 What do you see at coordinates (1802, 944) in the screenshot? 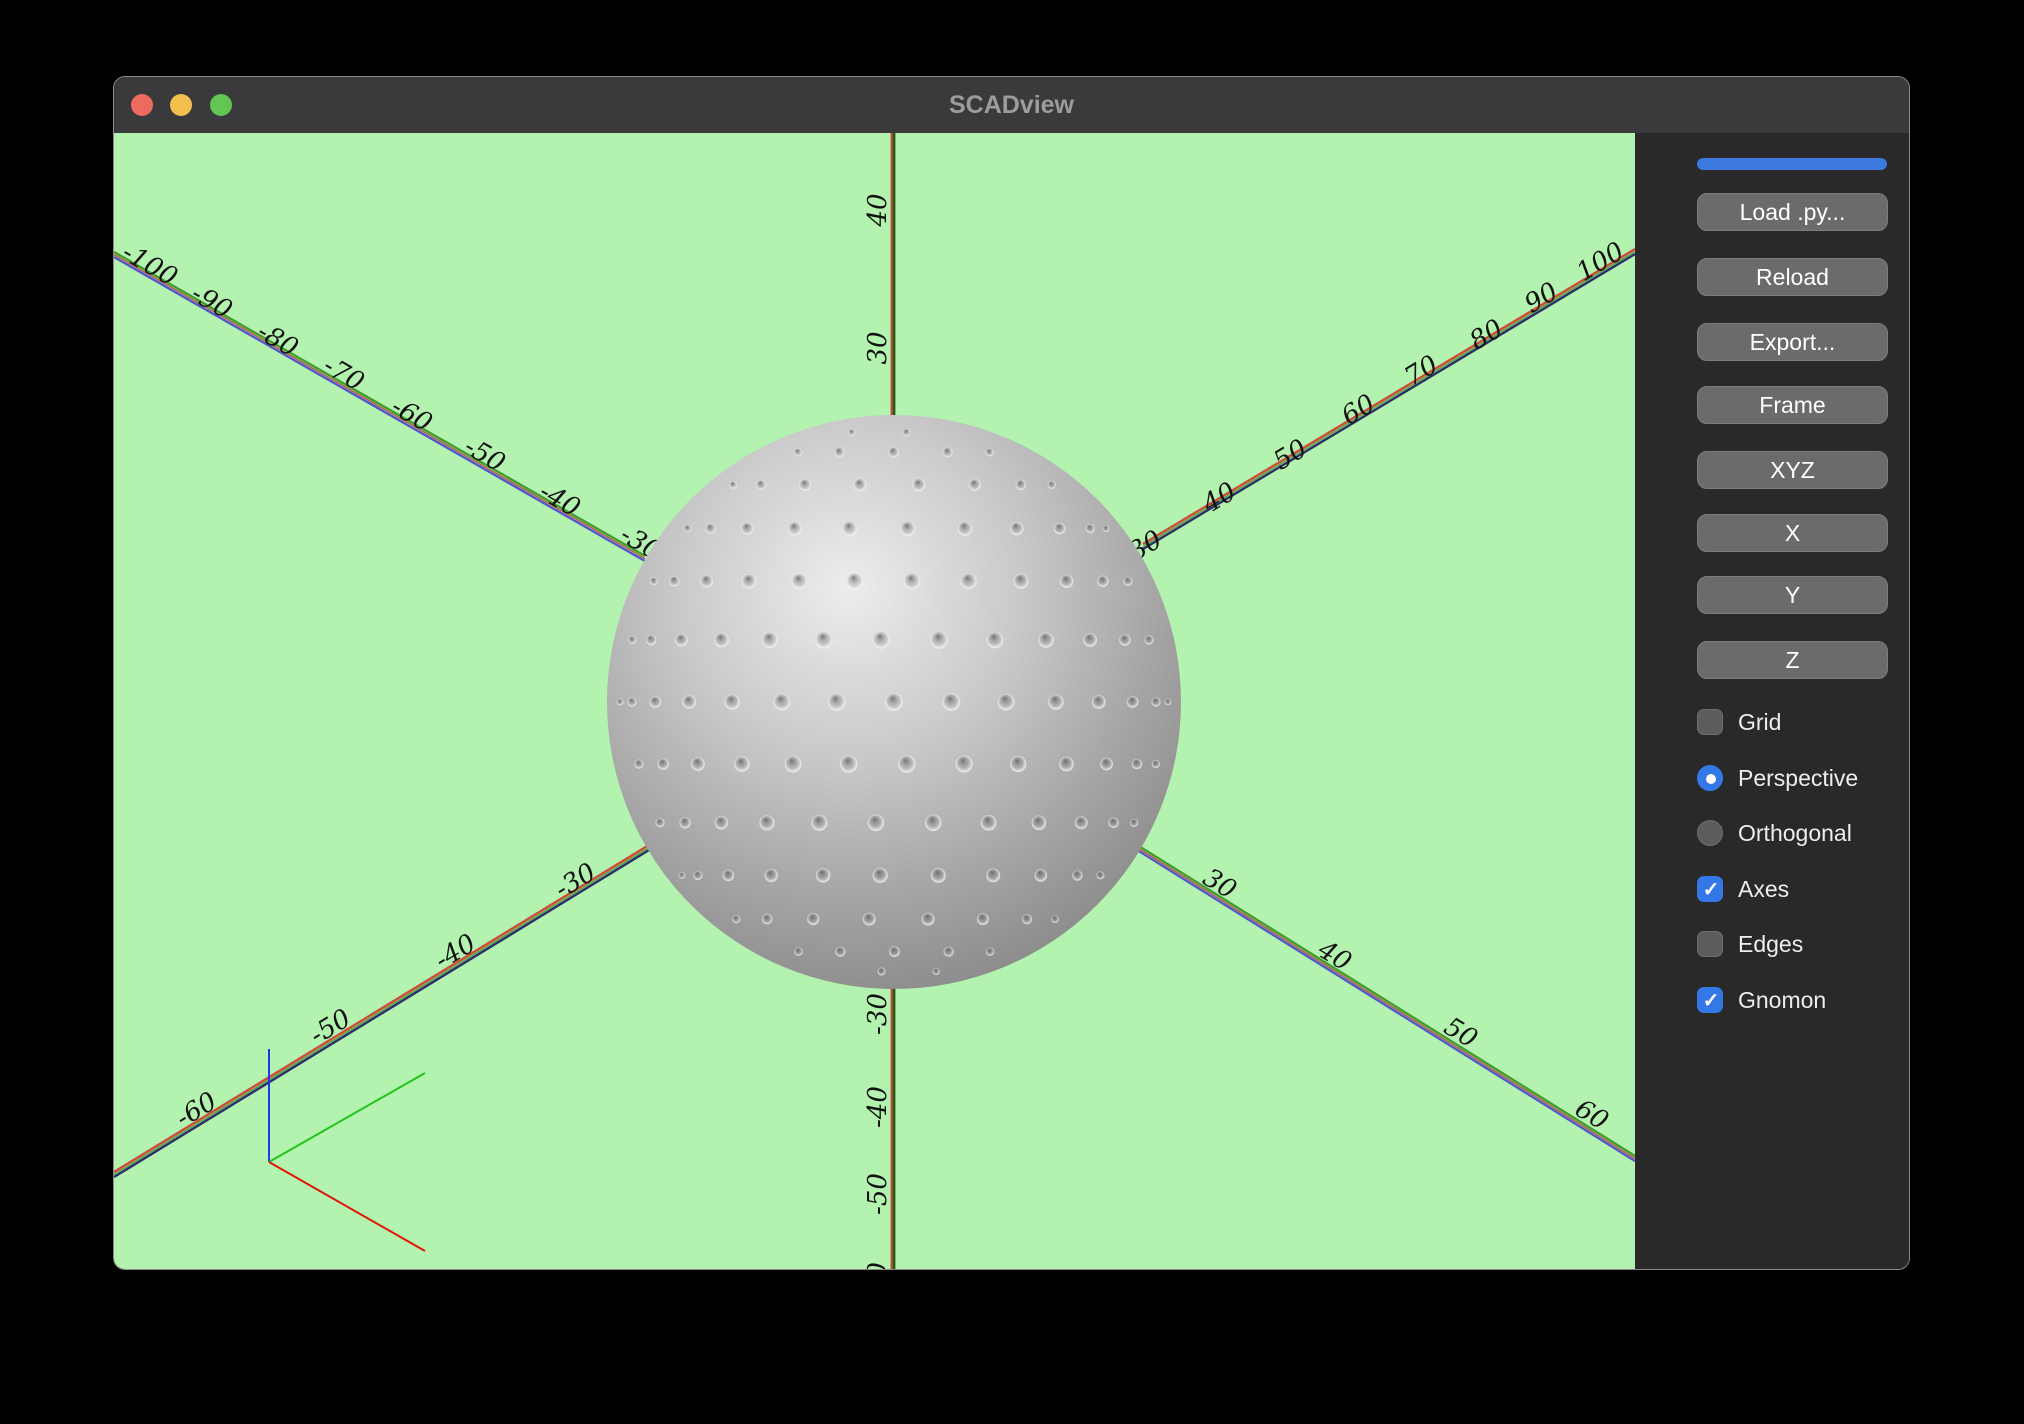
I see `toggle-edges: Edges` at bounding box center [1802, 944].